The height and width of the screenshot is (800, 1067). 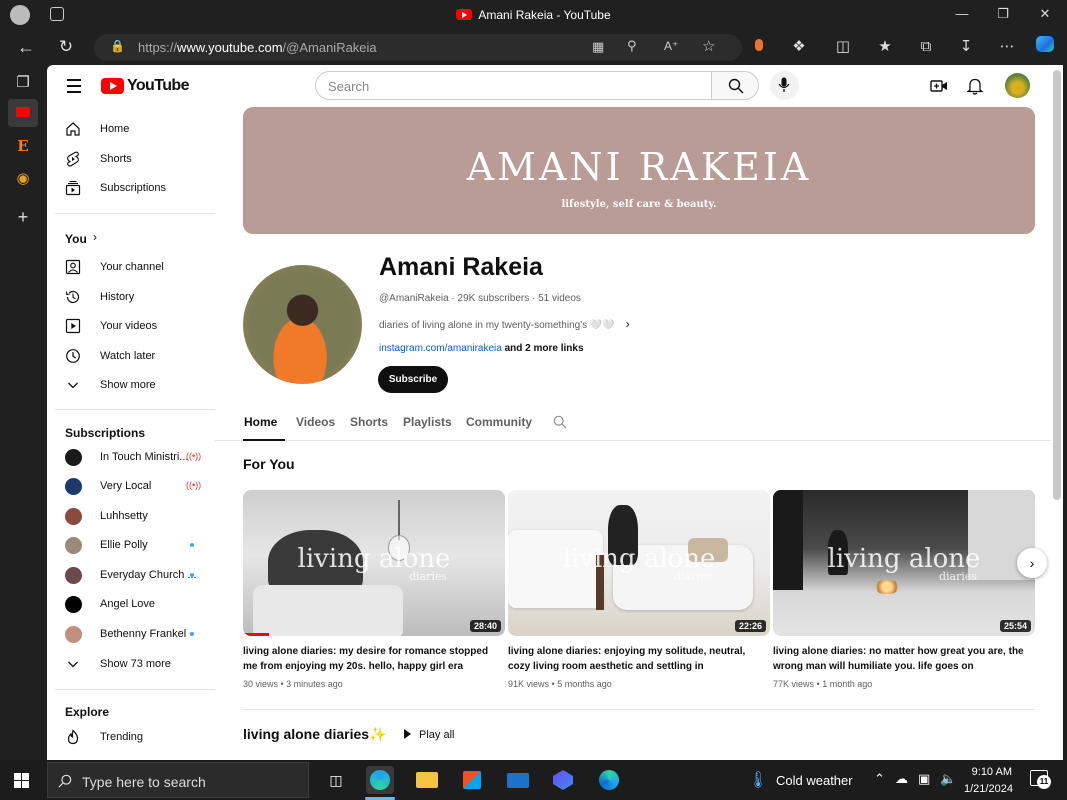 I want to click on favorite-star-icon: ☆, so click(x=708, y=46).